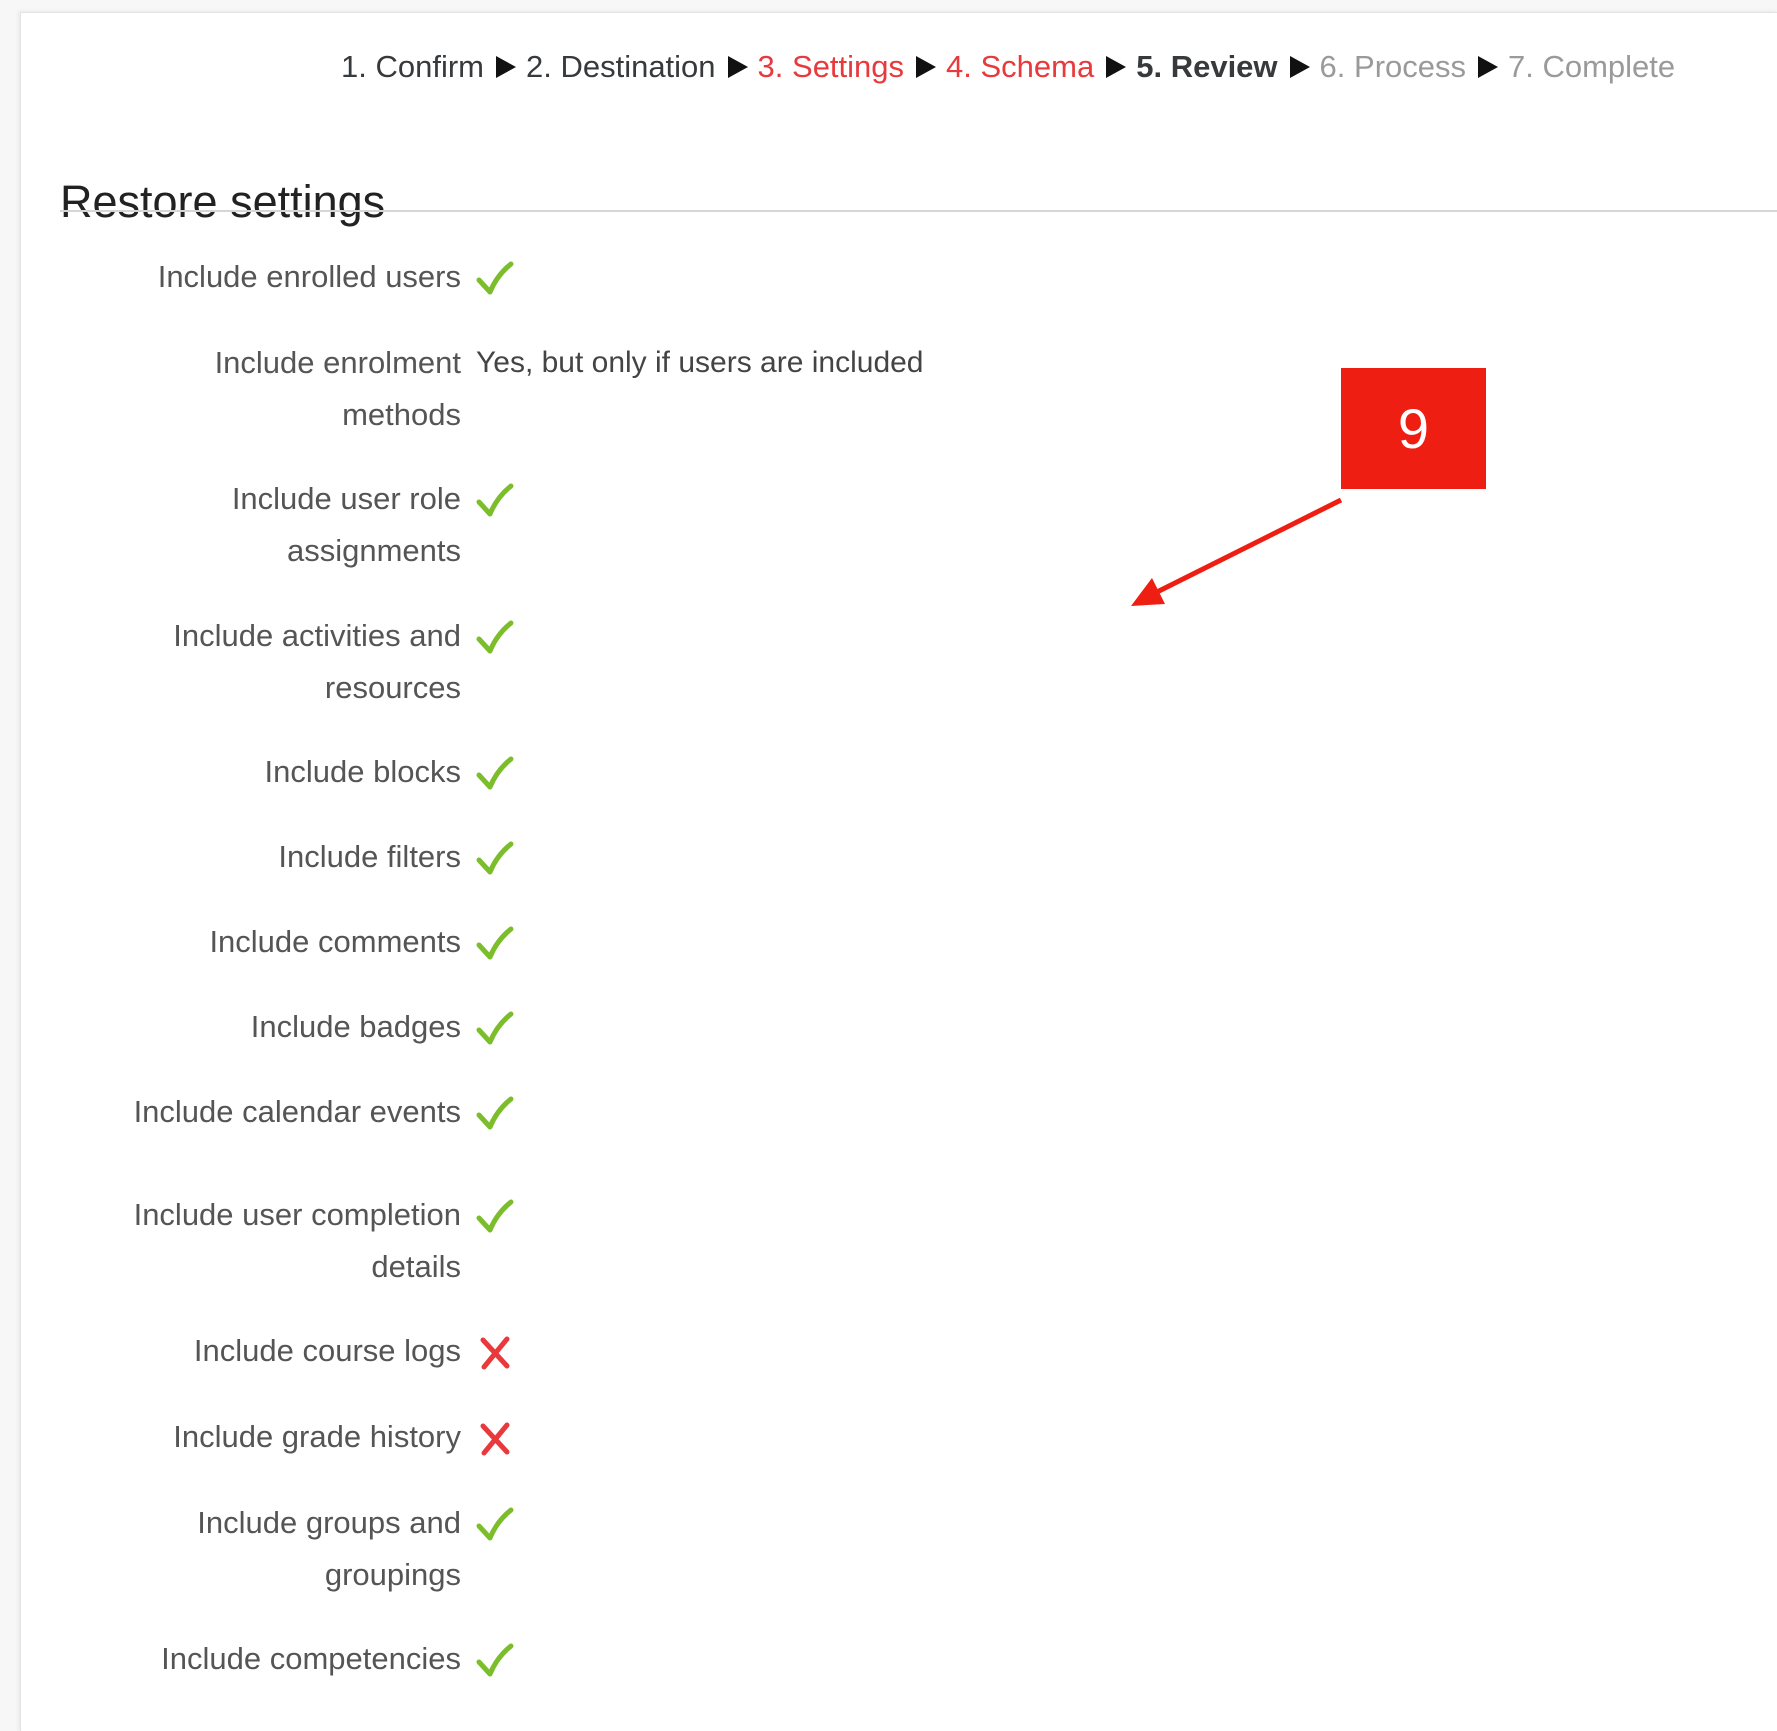 The height and width of the screenshot is (1731, 1777). What do you see at coordinates (261, 1549) in the screenshot?
I see `setting-label: Include groups and groupings` at bounding box center [261, 1549].